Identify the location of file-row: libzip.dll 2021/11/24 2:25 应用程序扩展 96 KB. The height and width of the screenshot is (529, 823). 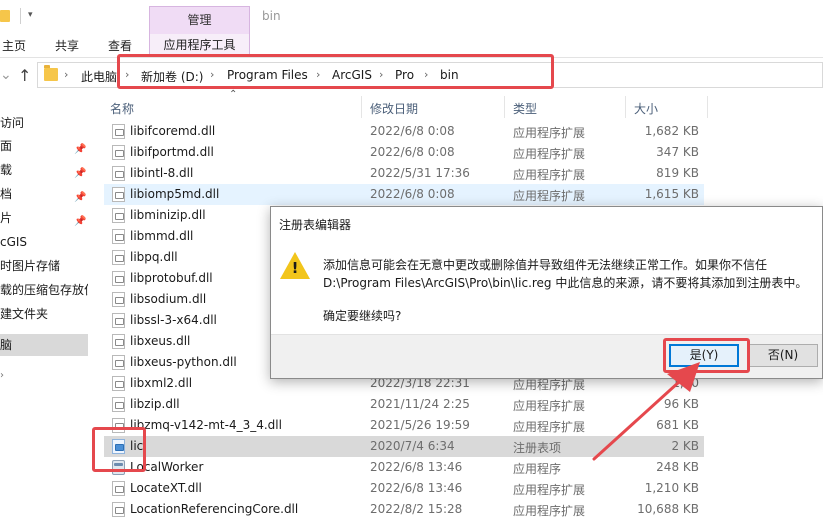
(404, 404).